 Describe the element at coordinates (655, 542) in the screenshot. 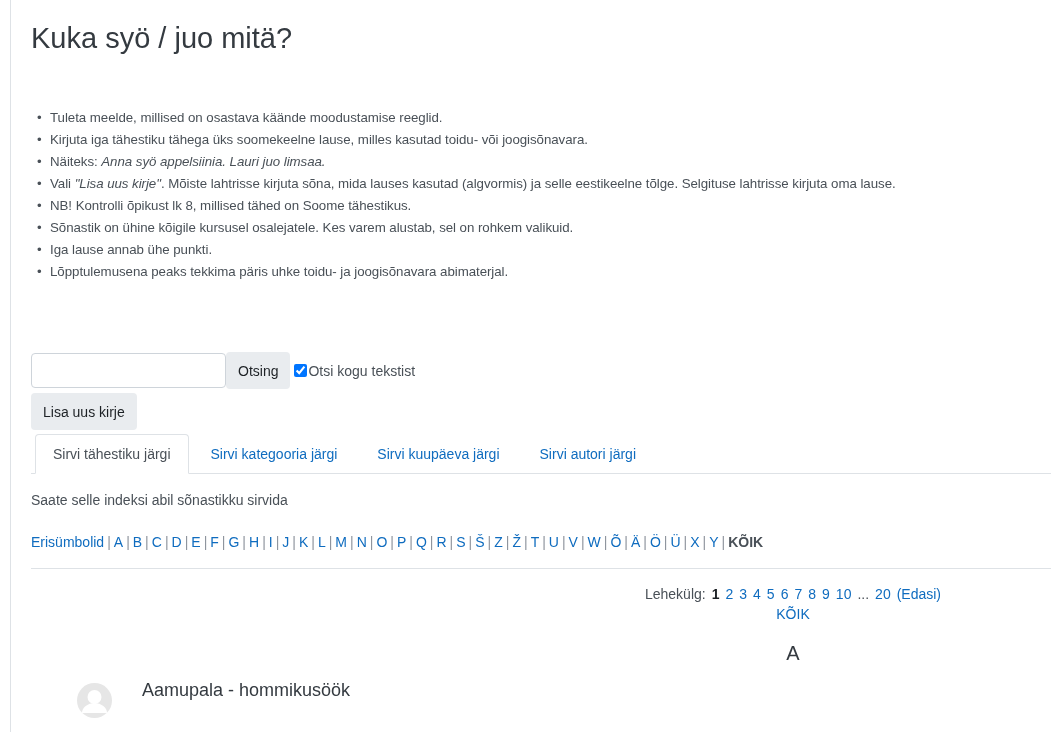

I see `letter-link: Ö` at that location.